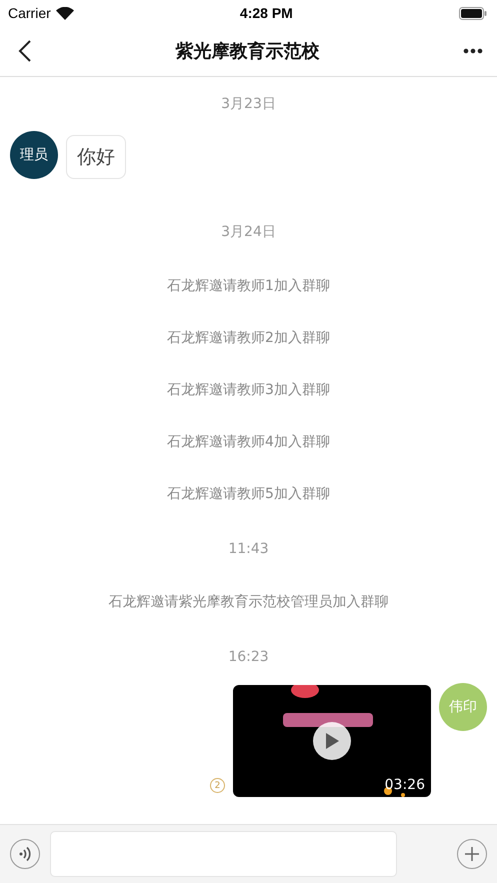  I want to click on avatar: 理员, so click(34, 155).